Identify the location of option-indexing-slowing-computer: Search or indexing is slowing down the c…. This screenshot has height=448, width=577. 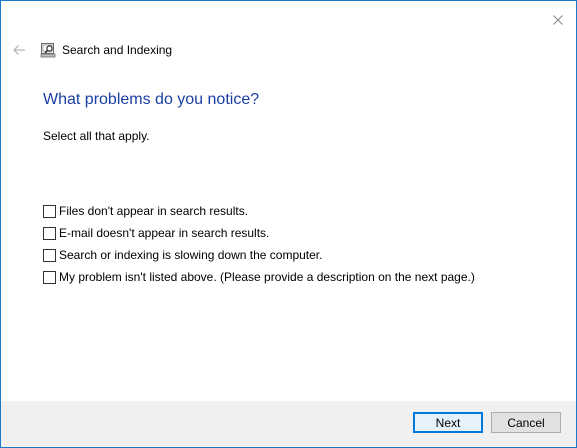
(259, 255).